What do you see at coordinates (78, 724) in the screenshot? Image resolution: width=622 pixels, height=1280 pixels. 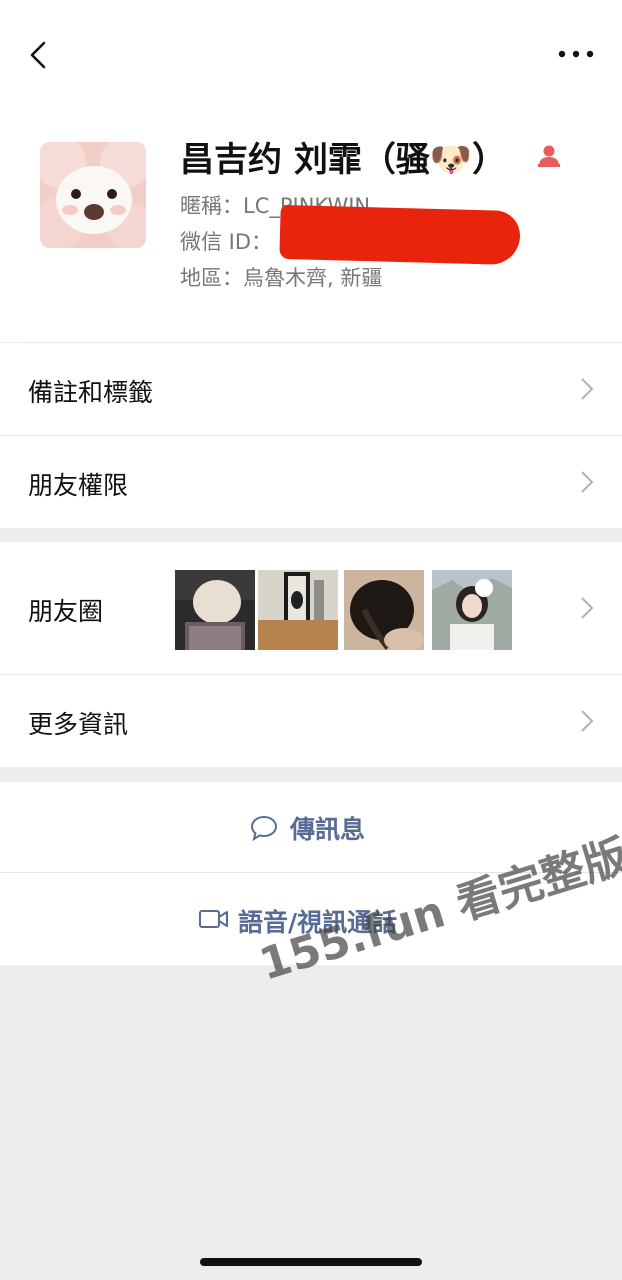 I see `row-more-info-label: 更多資訊` at bounding box center [78, 724].